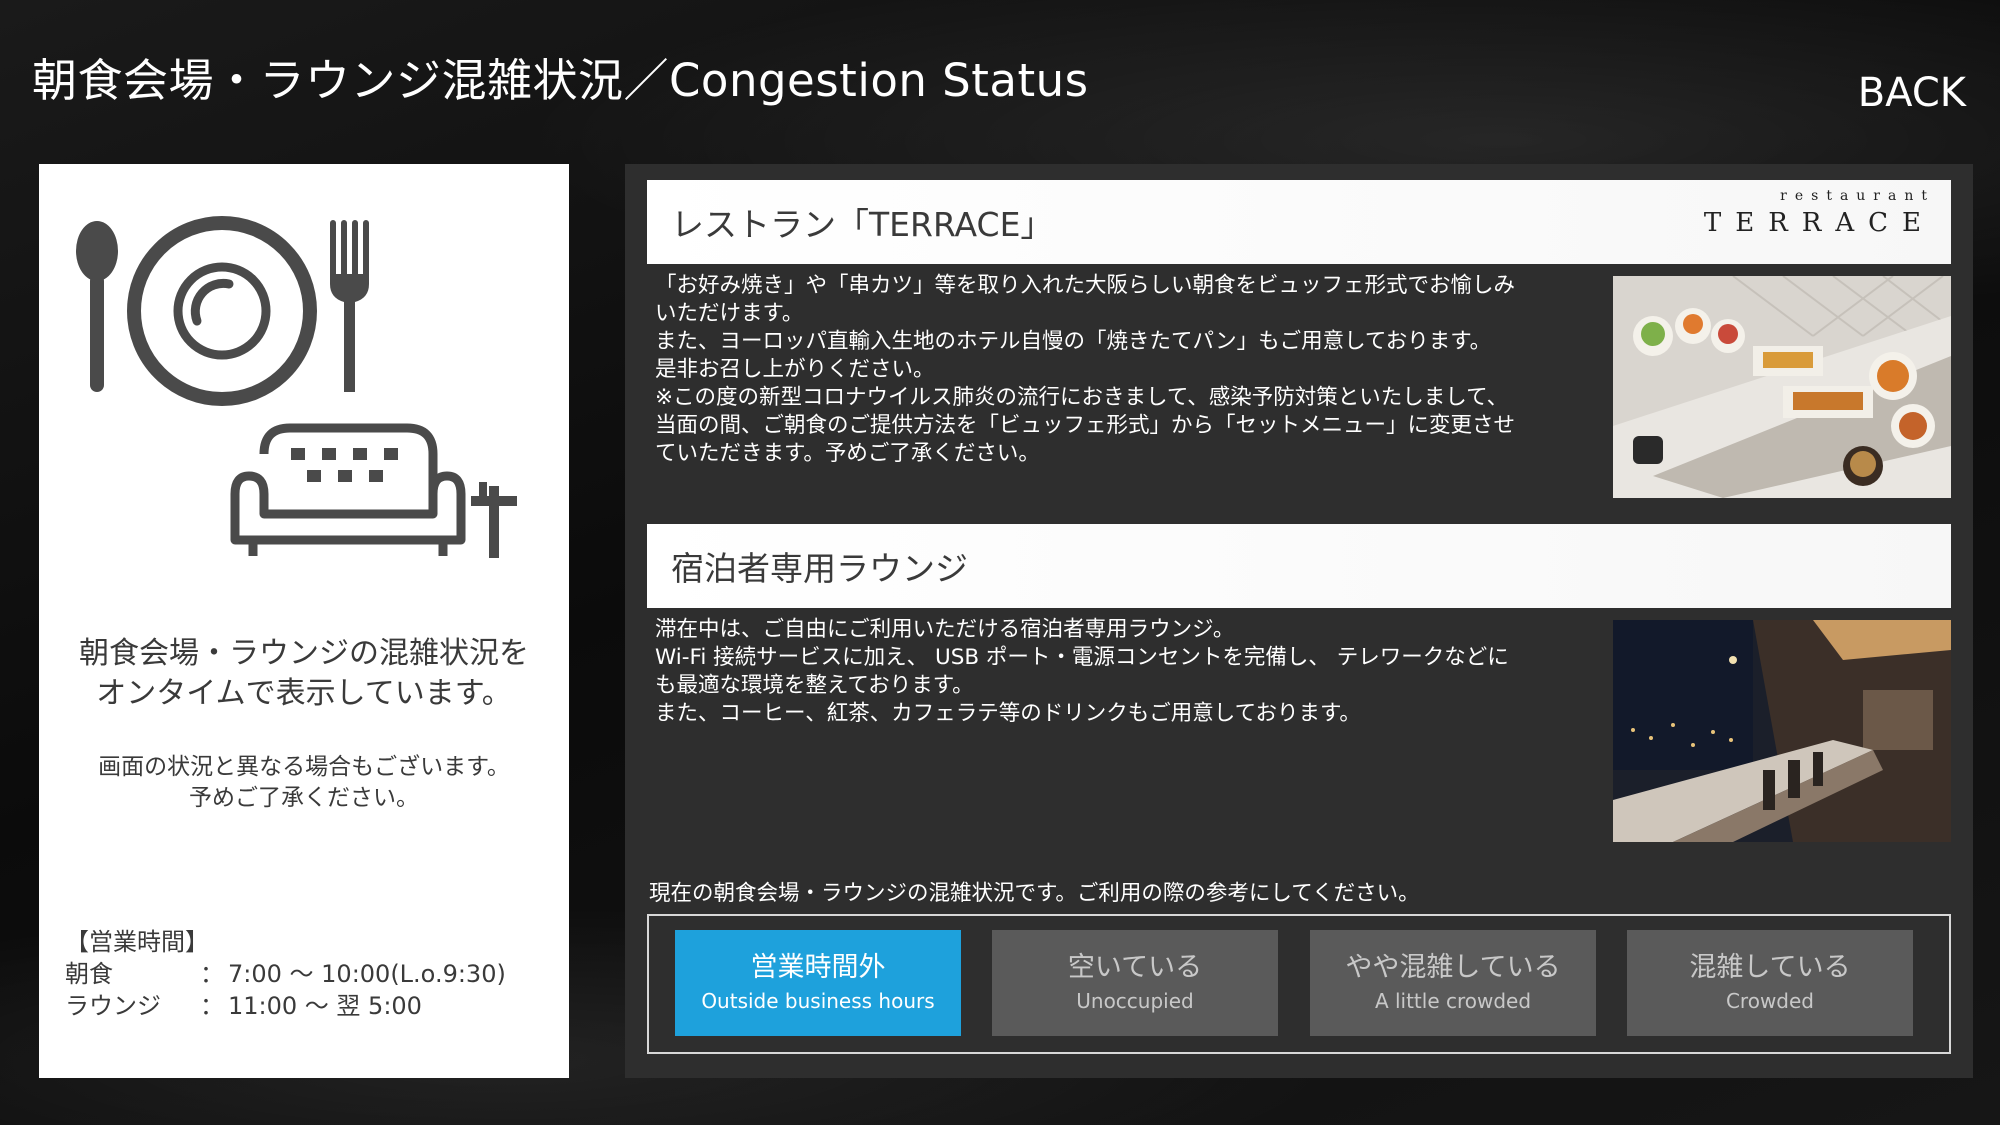 The image size is (2000, 1125). I want to click on status-unoccupied-button: 空いている Unoccupied, so click(1135, 983).